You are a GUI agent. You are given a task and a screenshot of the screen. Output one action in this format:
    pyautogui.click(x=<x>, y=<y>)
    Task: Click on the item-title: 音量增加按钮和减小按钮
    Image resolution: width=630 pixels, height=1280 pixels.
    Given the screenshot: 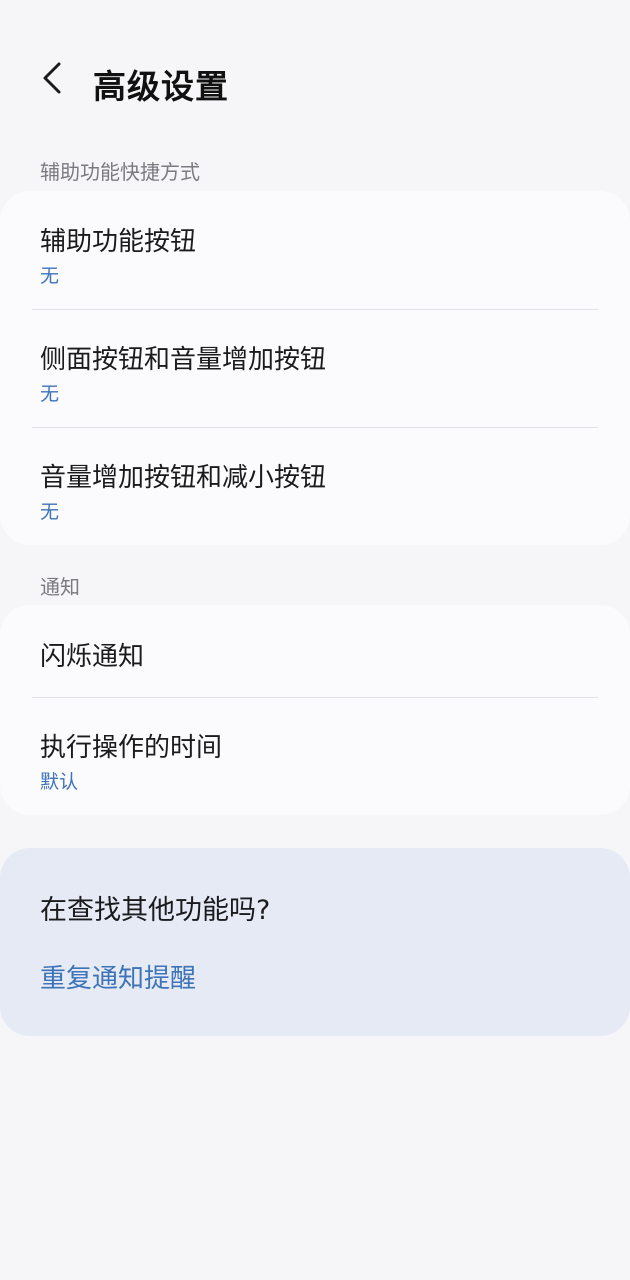 What is the action you would take?
    pyautogui.click(x=183, y=478)
    